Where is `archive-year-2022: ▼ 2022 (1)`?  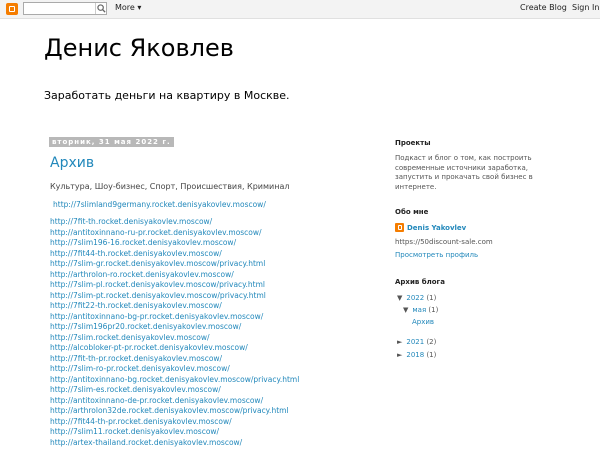 archive-year-2022: ▼ 2022 (1) is located at coordinates (416, 298).